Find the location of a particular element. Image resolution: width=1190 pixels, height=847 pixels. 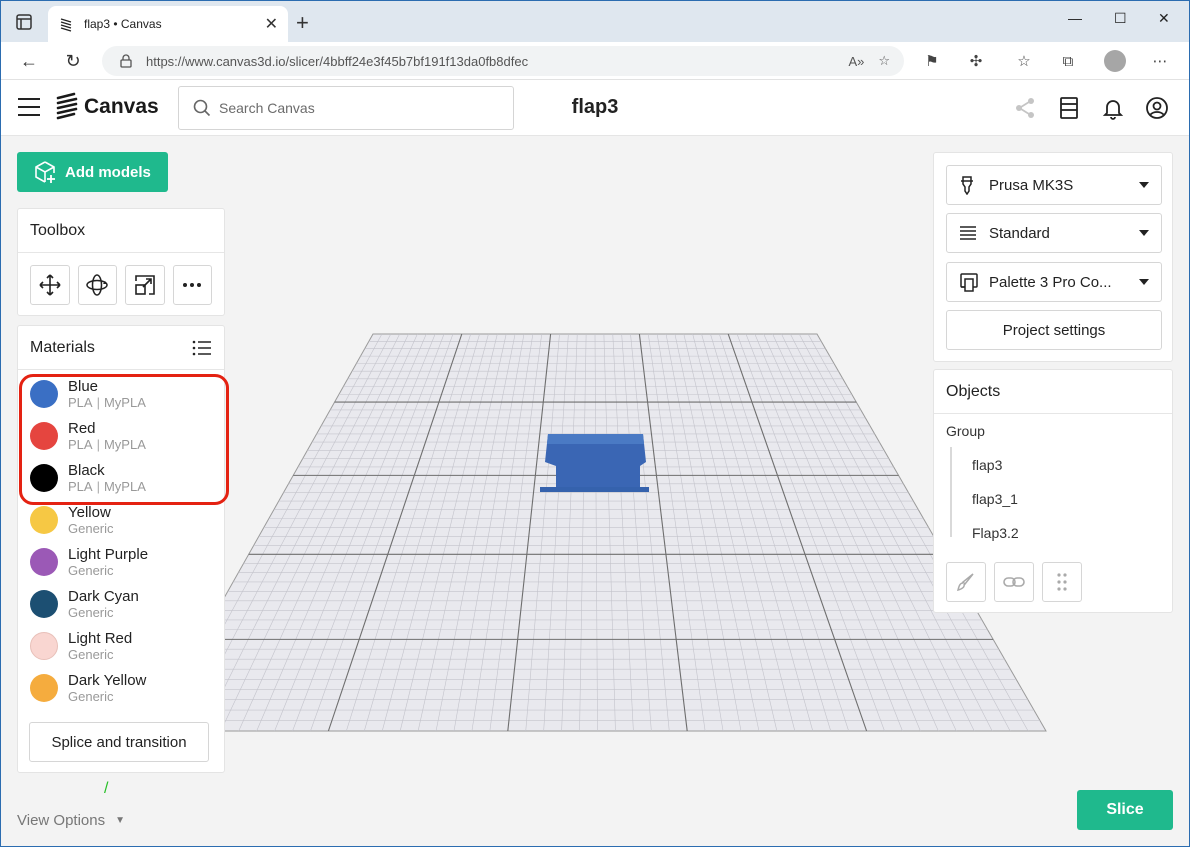

add-models-button: Add models is located at coordinates (92, 172).